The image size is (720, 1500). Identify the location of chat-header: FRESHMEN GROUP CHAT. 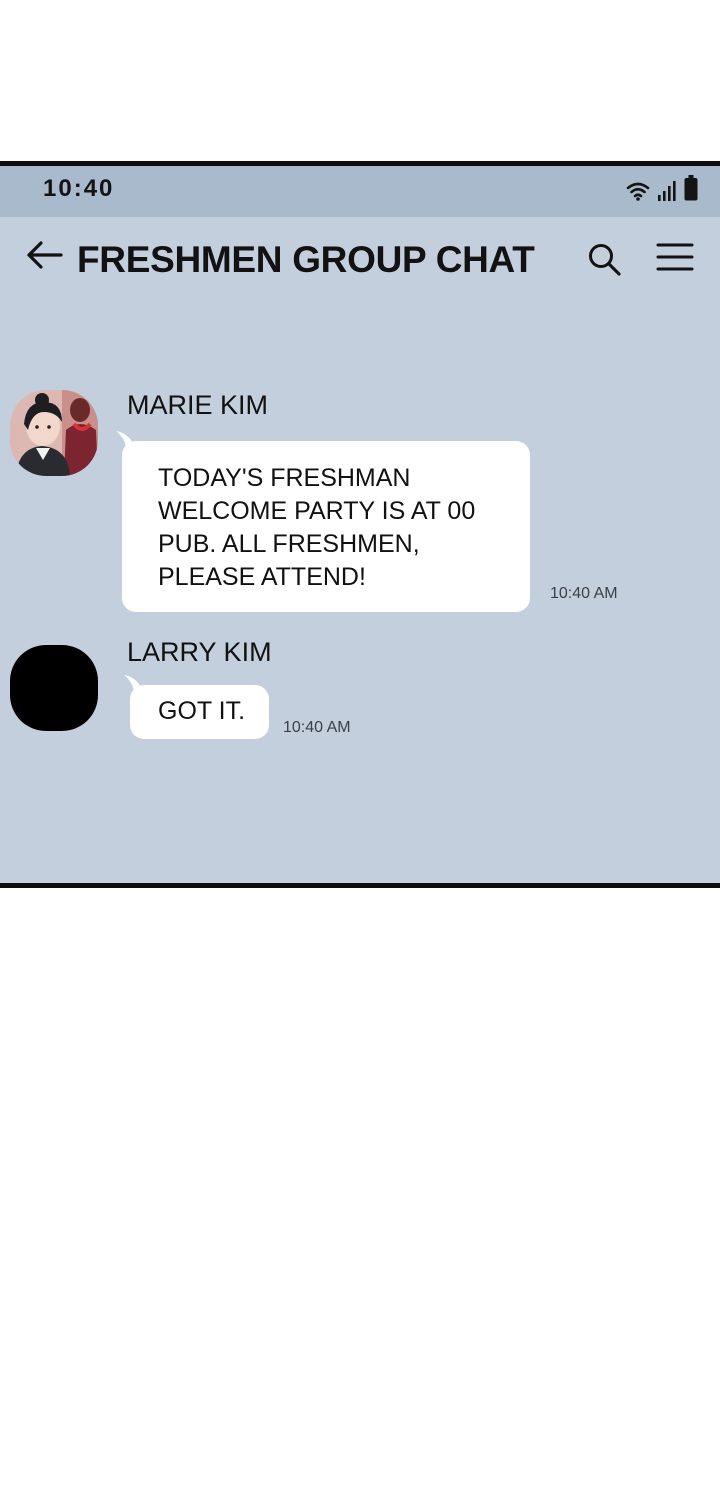
(360, 260).